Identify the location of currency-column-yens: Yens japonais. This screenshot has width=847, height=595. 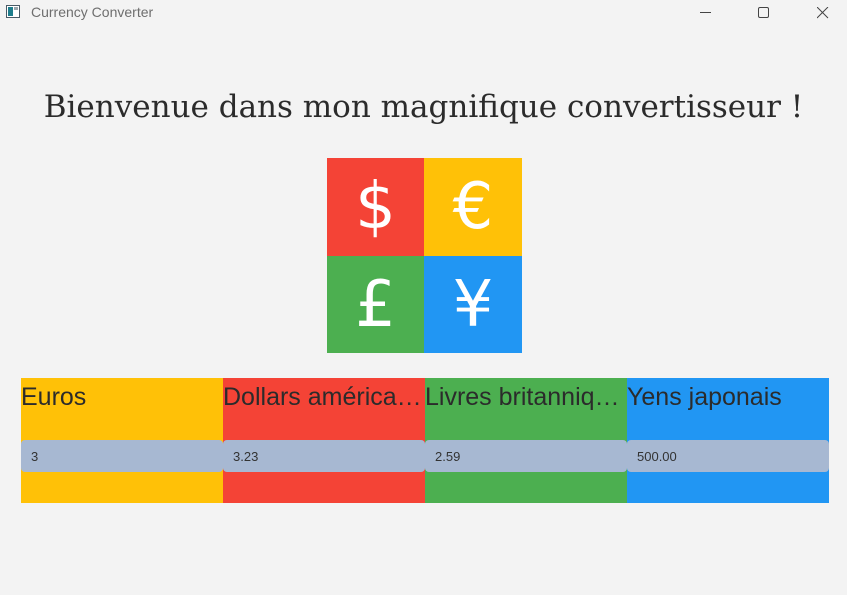
(728, 440).